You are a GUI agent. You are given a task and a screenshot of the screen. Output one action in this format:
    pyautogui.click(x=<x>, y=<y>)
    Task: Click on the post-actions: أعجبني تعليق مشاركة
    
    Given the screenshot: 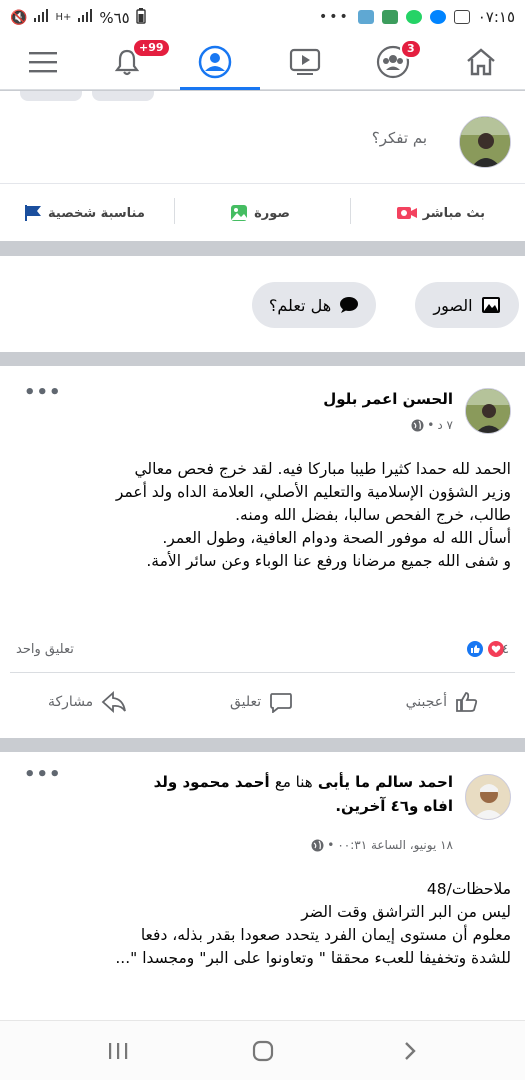 What is the action you would take?
    pyautogui.click(x=262, y=702)
    